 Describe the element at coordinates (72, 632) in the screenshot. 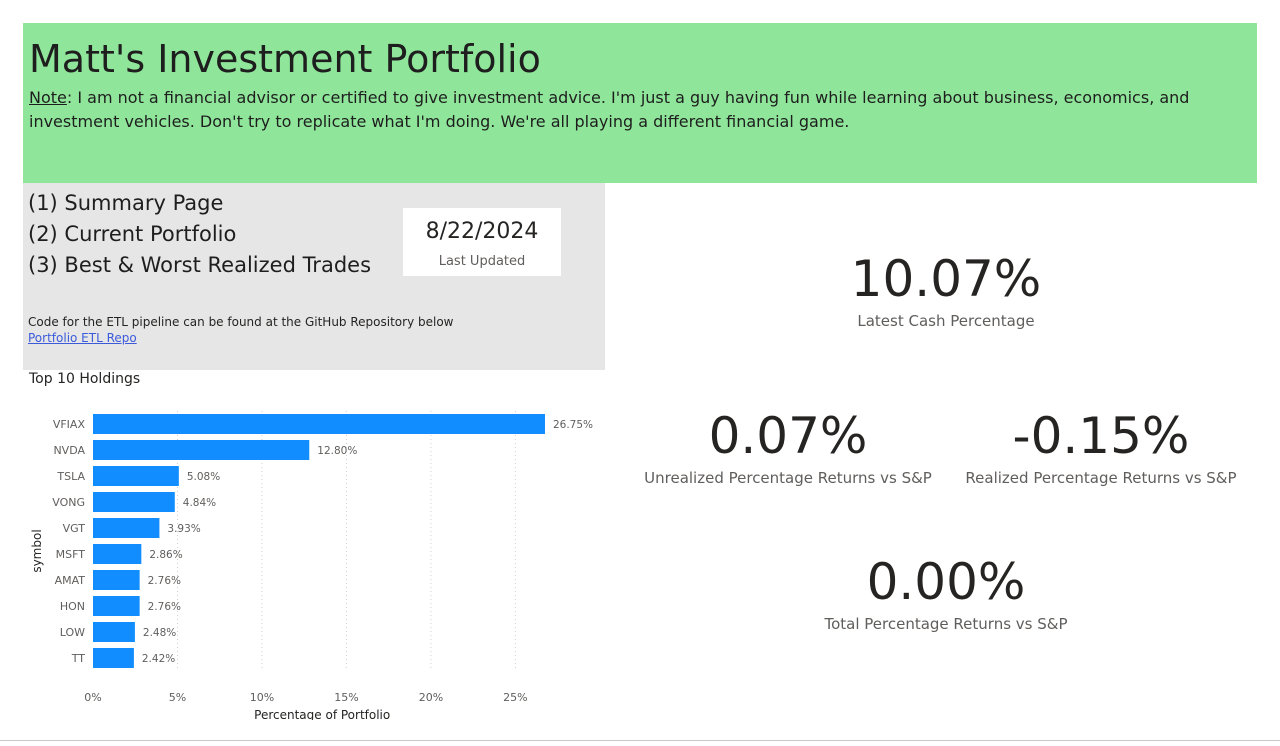

I see `y-category-label: LOW` at that location.